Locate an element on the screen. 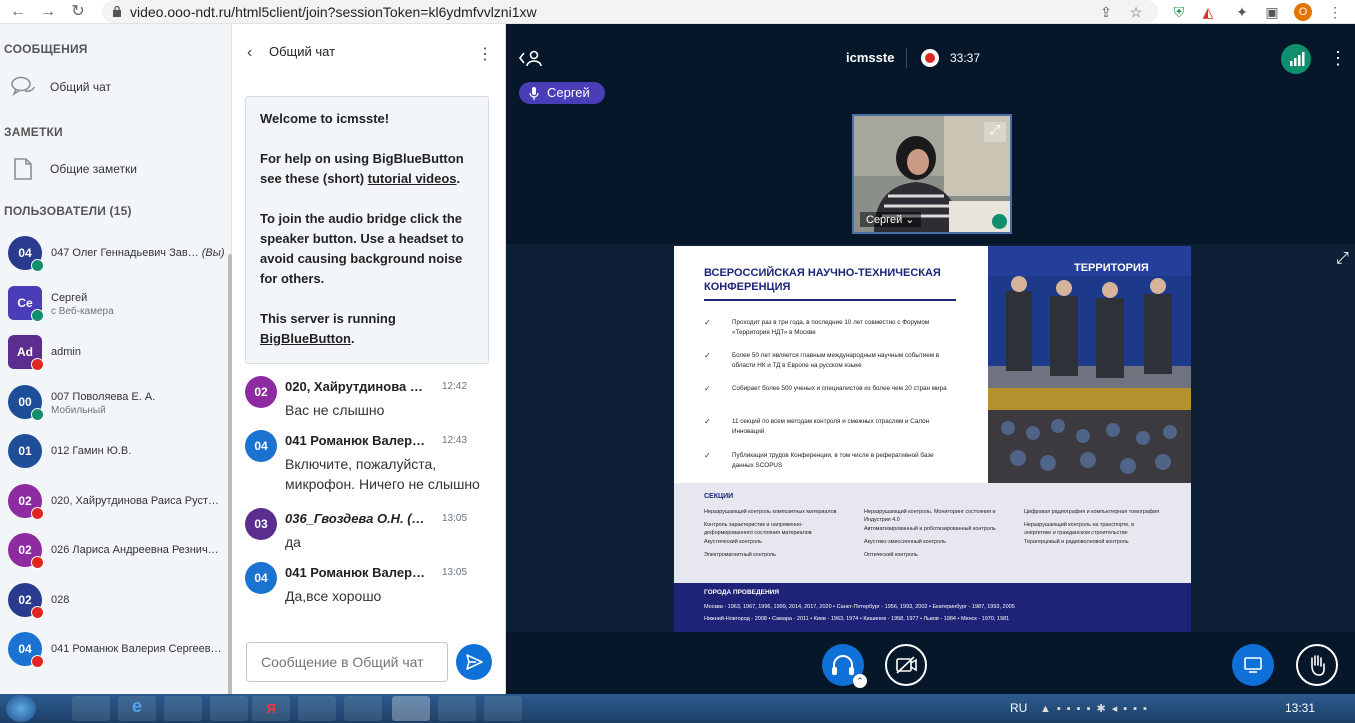 This screenshot has height=723, width=1355. shared-notes-nav-item: Общие заметки is located at coordinates (115, 170).